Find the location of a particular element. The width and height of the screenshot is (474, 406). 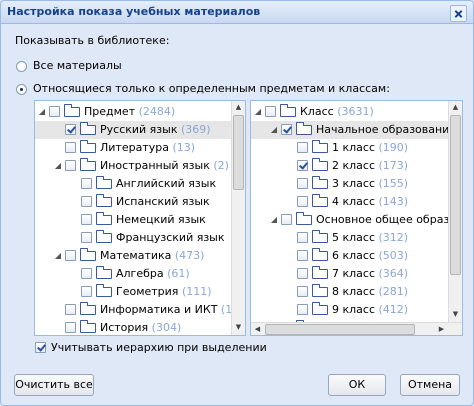

subjects-scroll-thumb is located at coordinates (238, 152).